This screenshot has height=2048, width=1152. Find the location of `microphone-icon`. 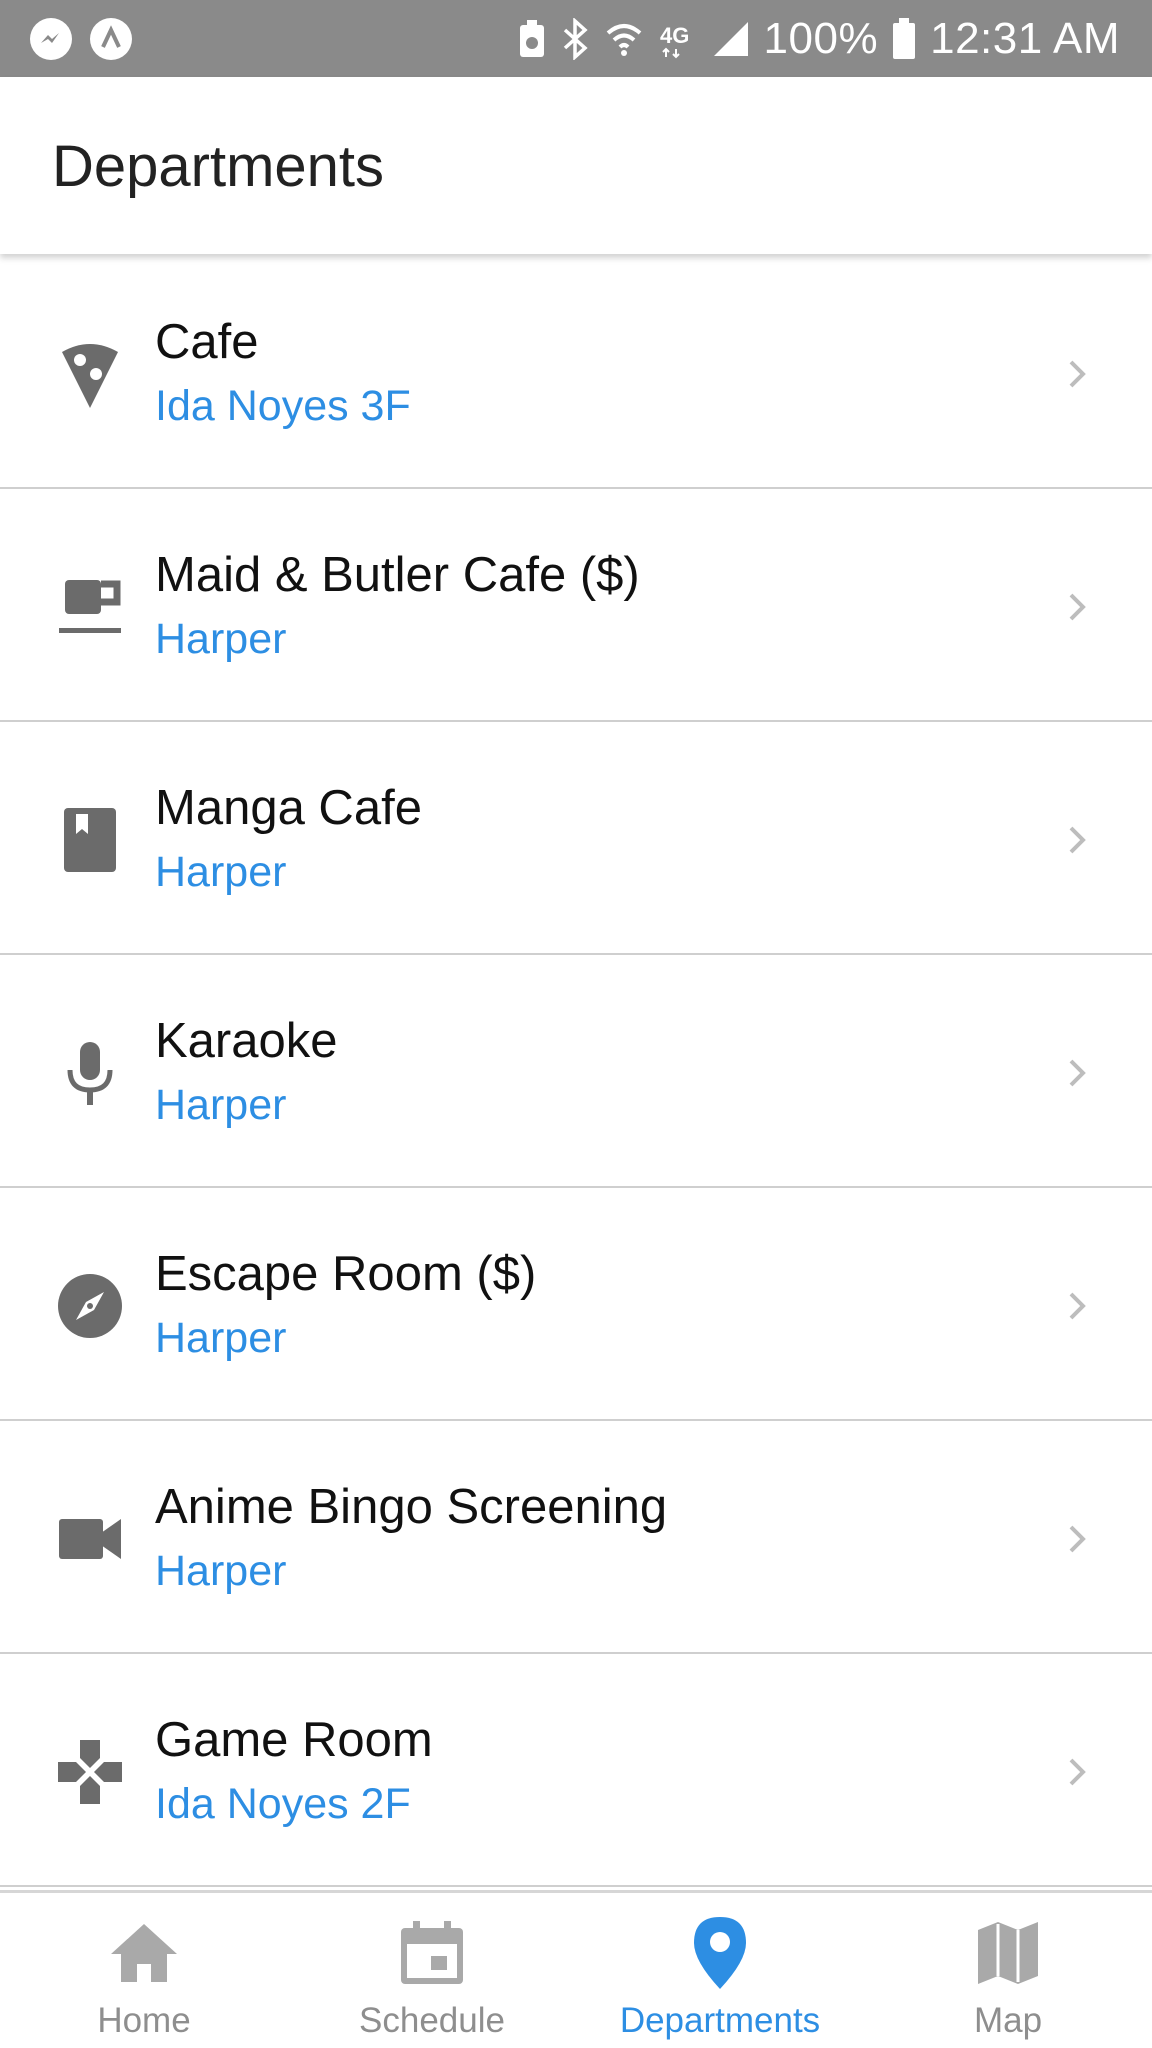

microphone-icon is located at coordinates (90, 1073).